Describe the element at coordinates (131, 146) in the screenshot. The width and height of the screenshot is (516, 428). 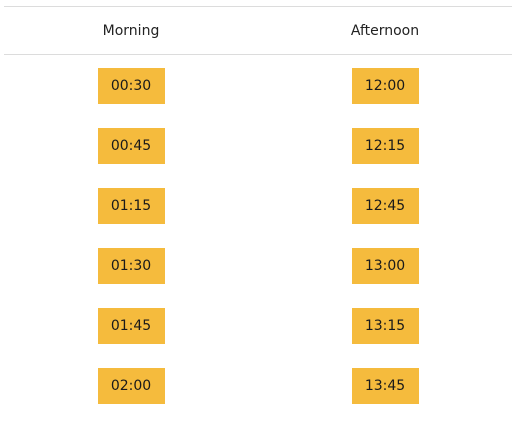
I see `time-slot-morning: 00:45` at that location.